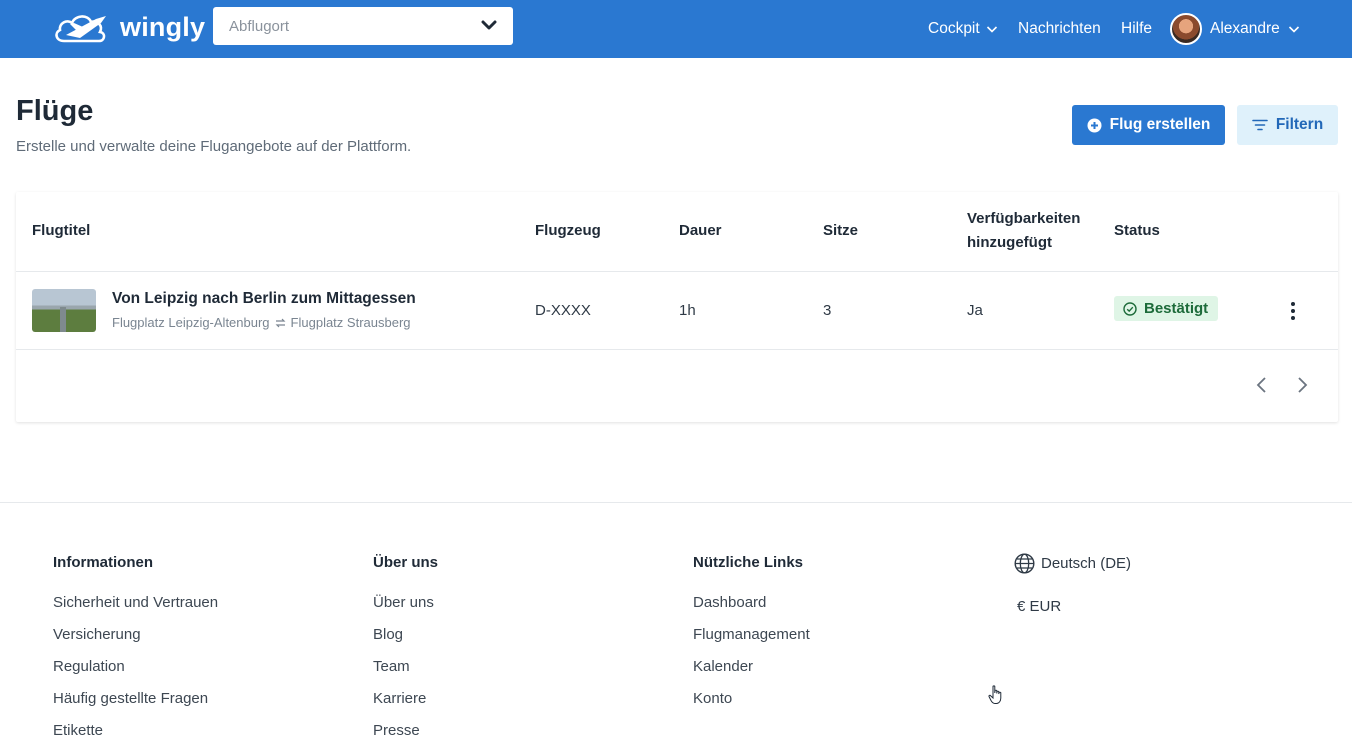 The image size is (1352, 736). Describe the element at coordinates (350, 322) in the screenshot. I see `route-to: Flugplatz Strausberg` at that location.